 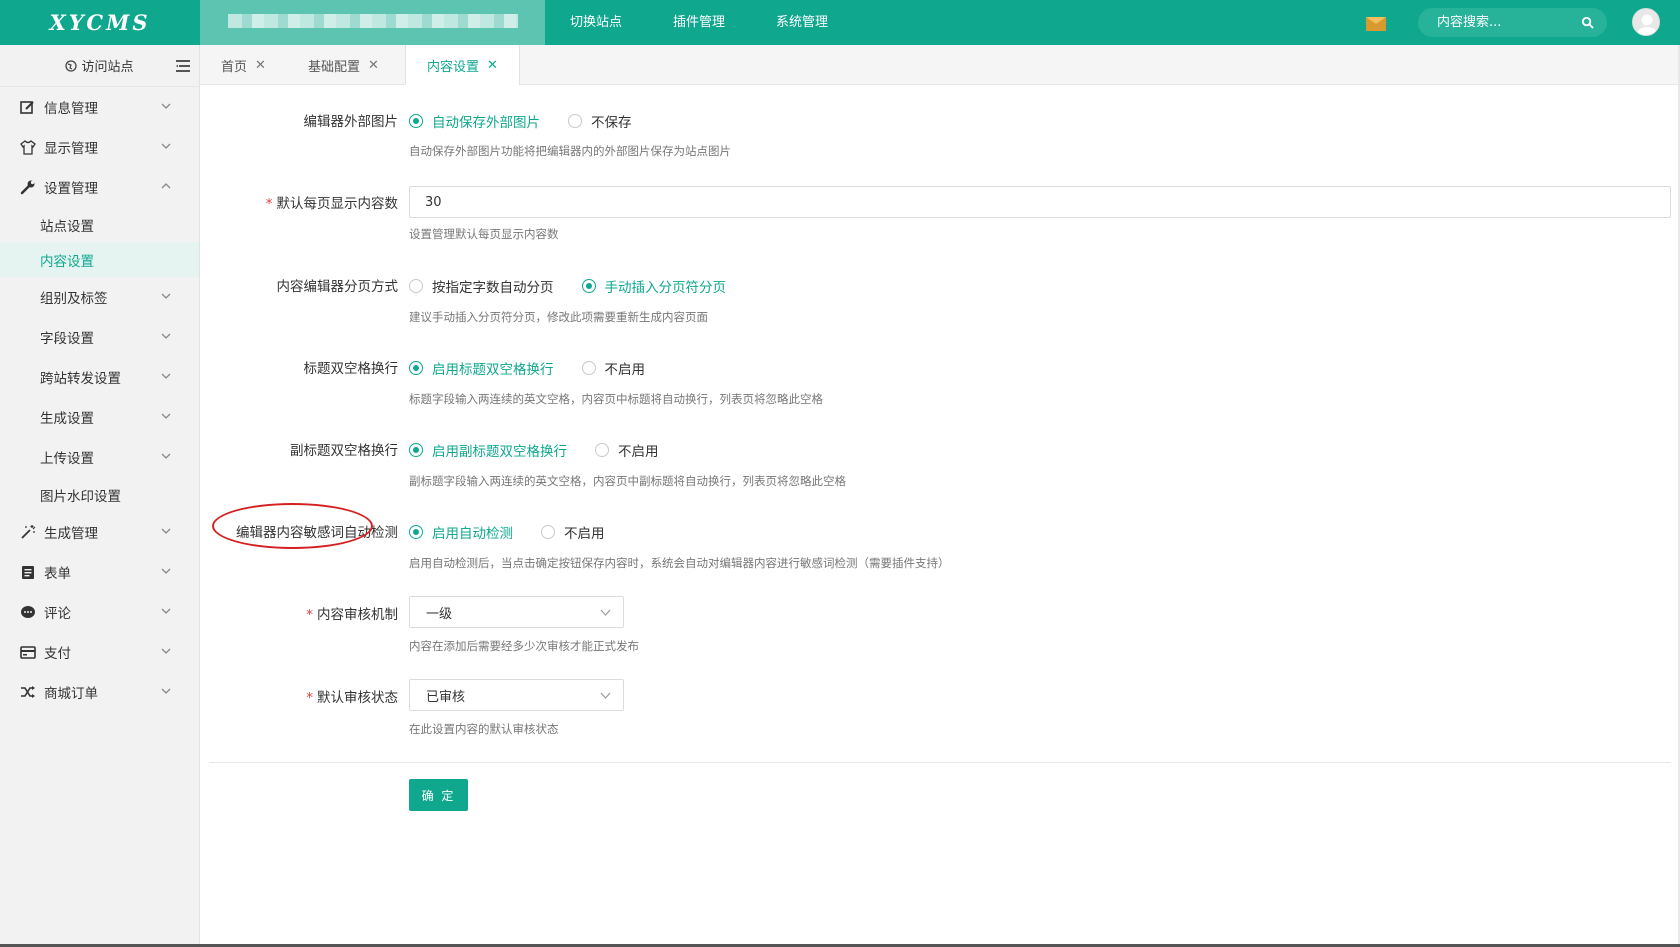 I want to click on submit-button: 确 定, so click(x=438, y=795).